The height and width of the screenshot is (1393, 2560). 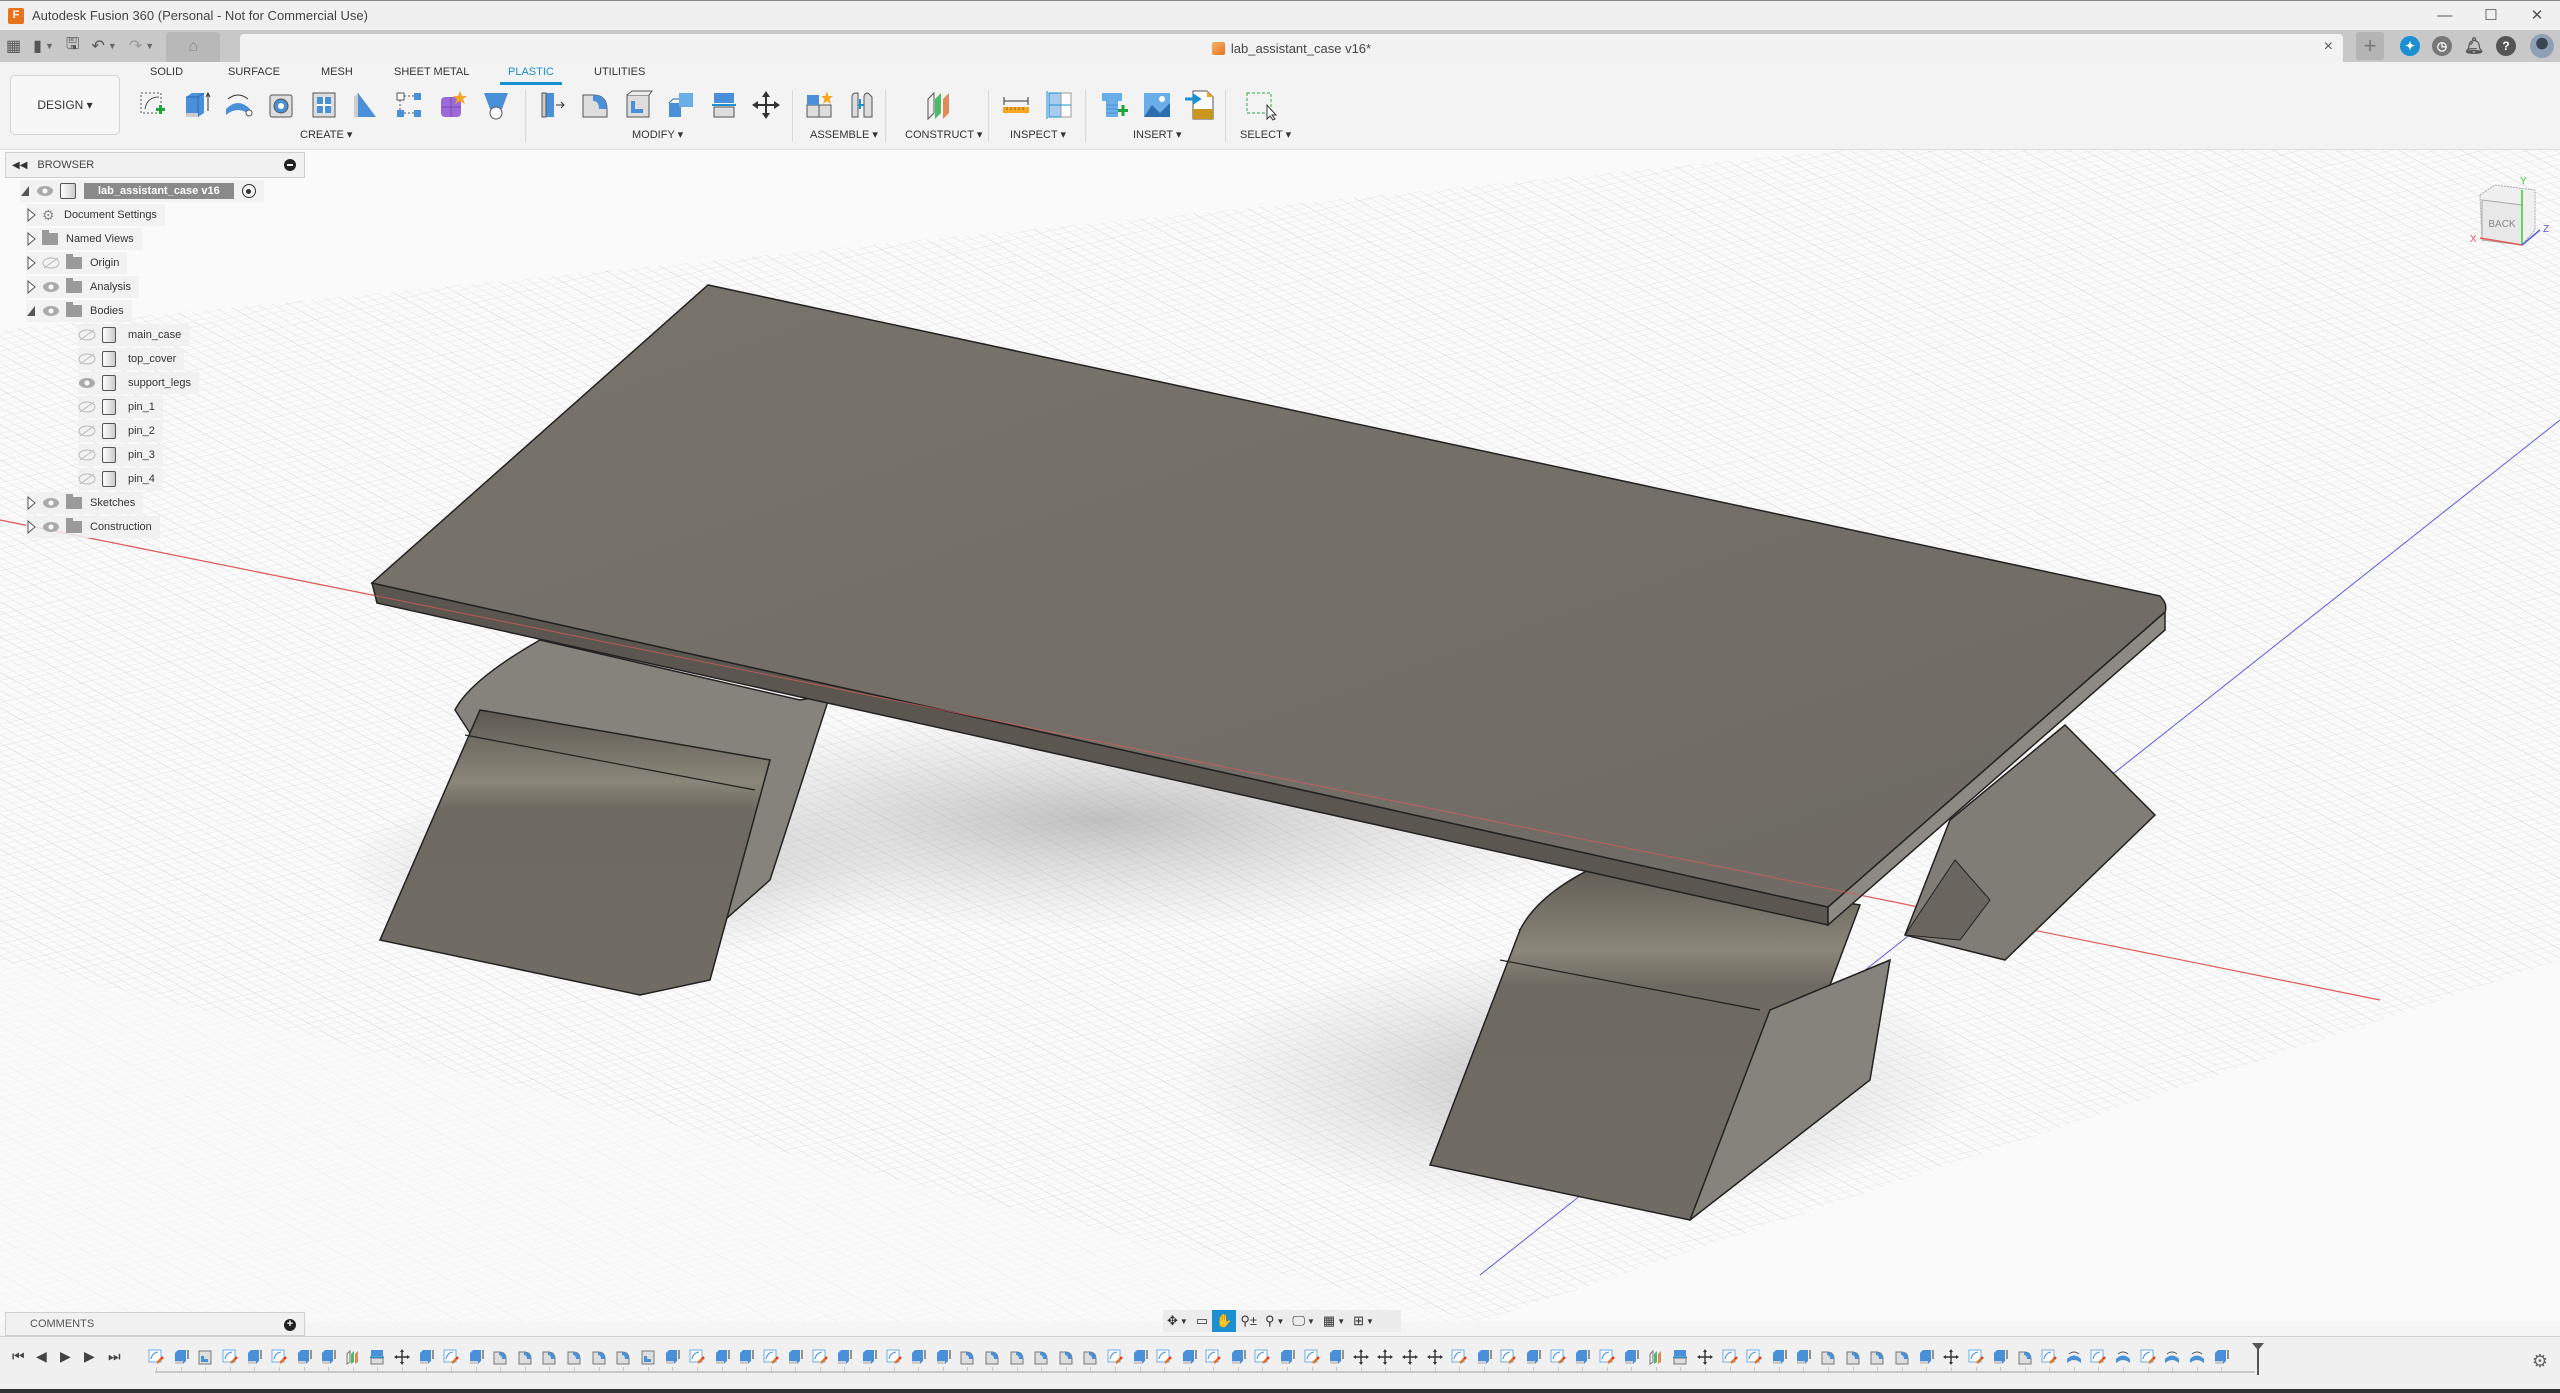 I want to click on add-comment-button: +, so click(x=290, y=1325).